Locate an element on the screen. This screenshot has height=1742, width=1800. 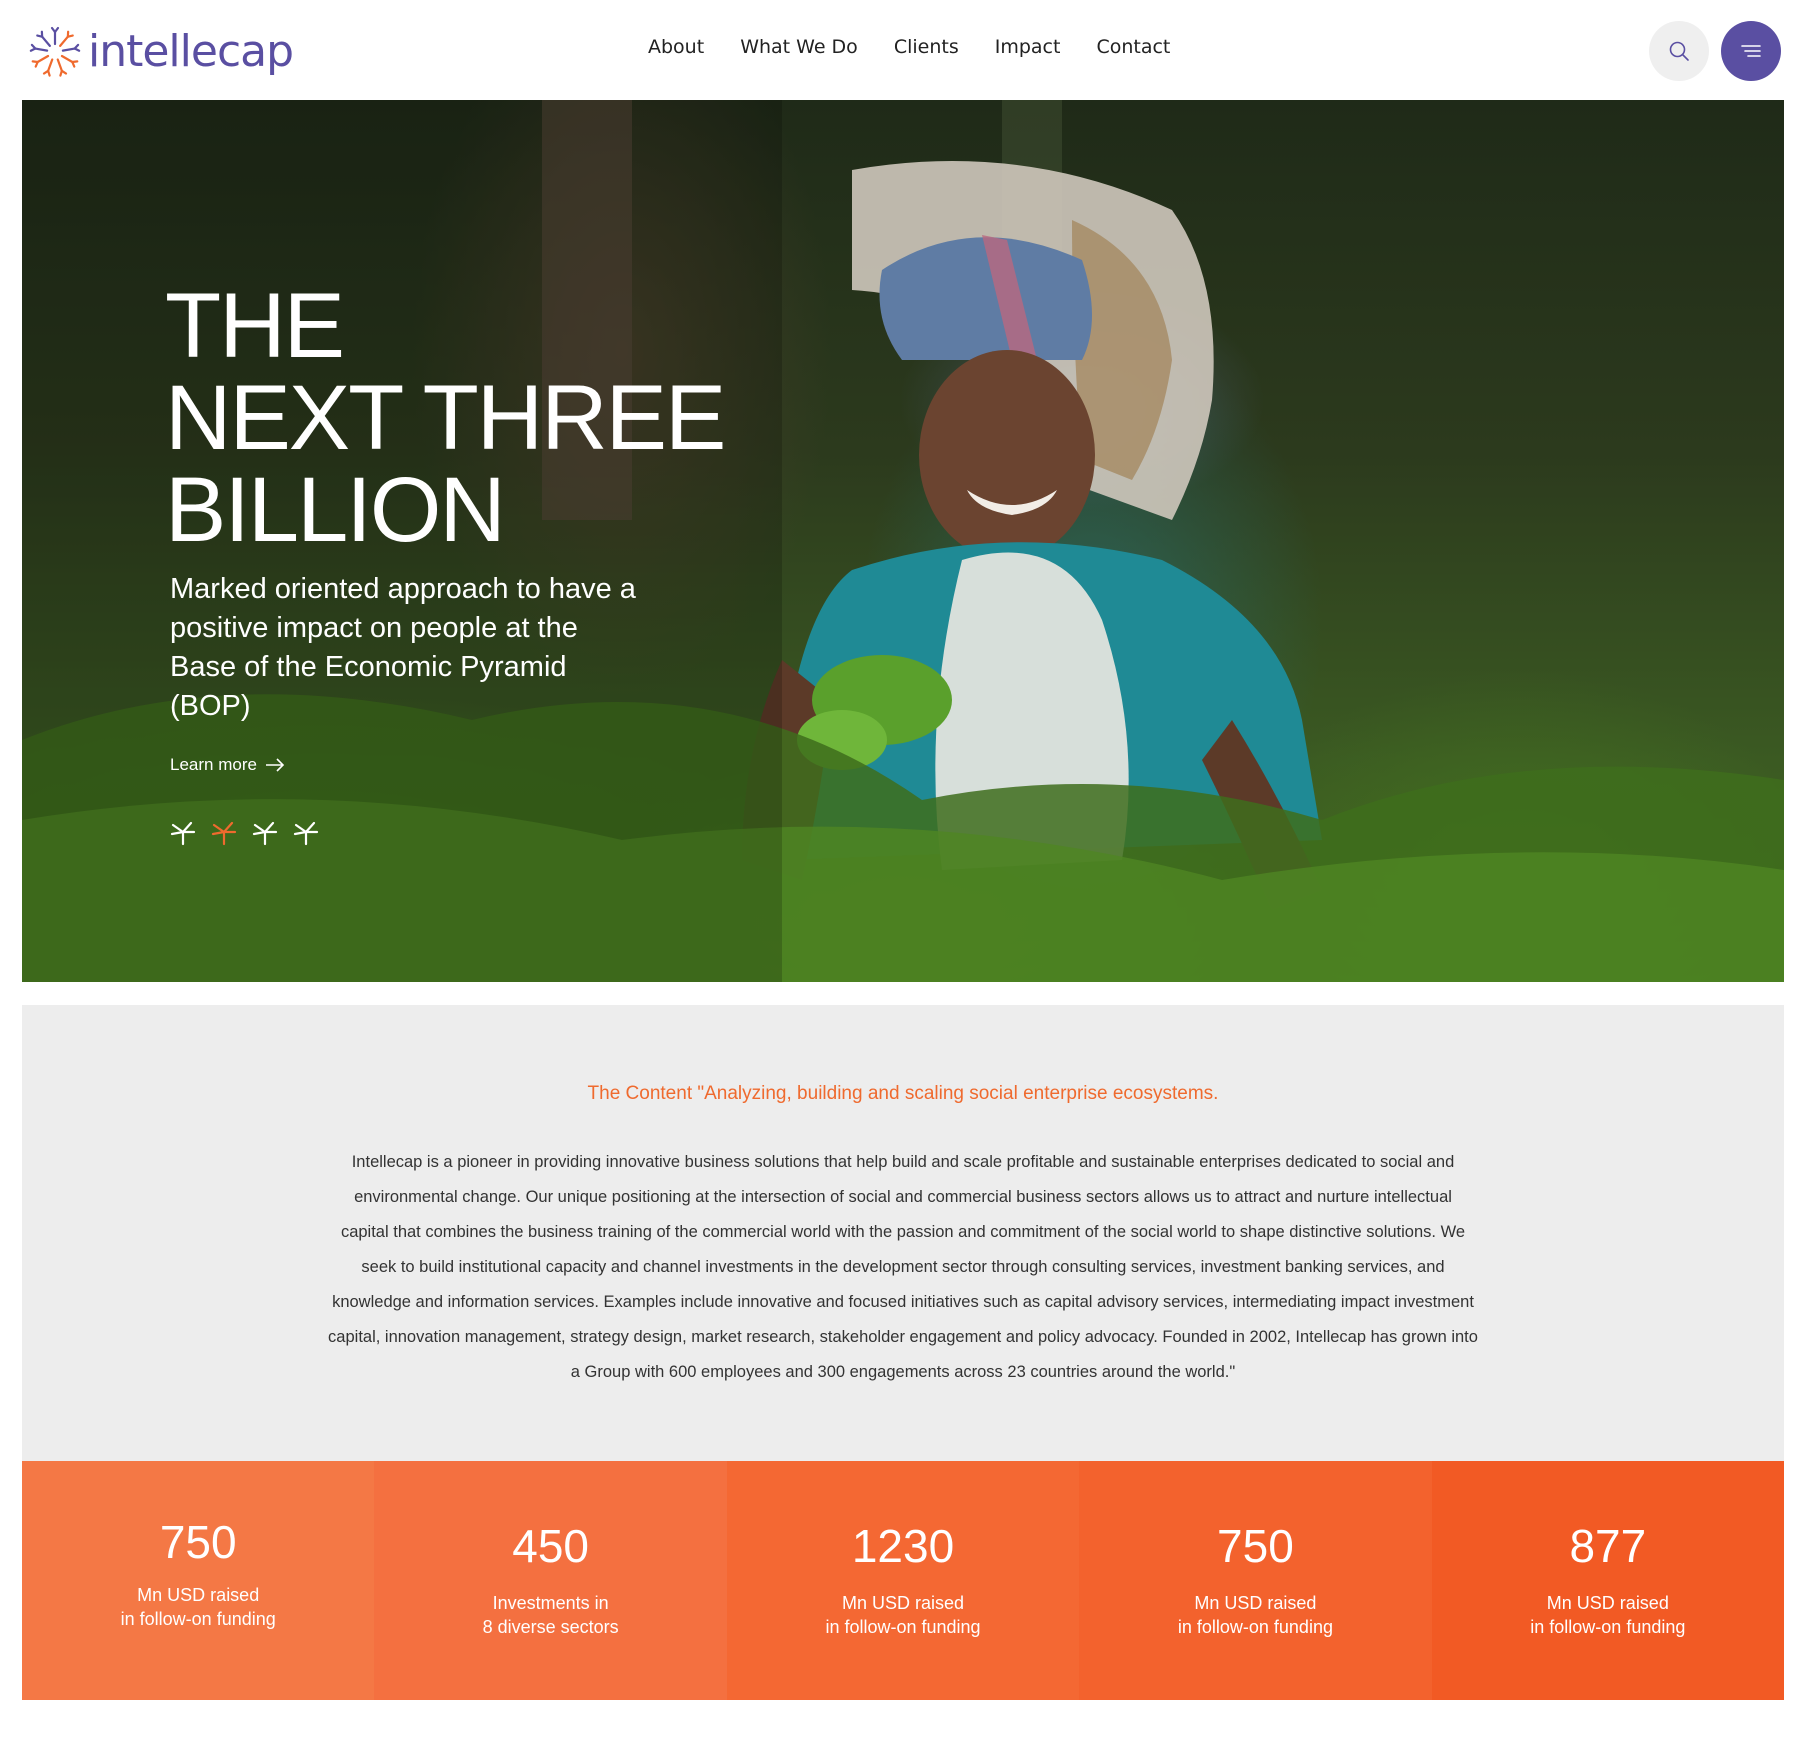
nav-item-clients: Clients is located at coordinates (926, 47).